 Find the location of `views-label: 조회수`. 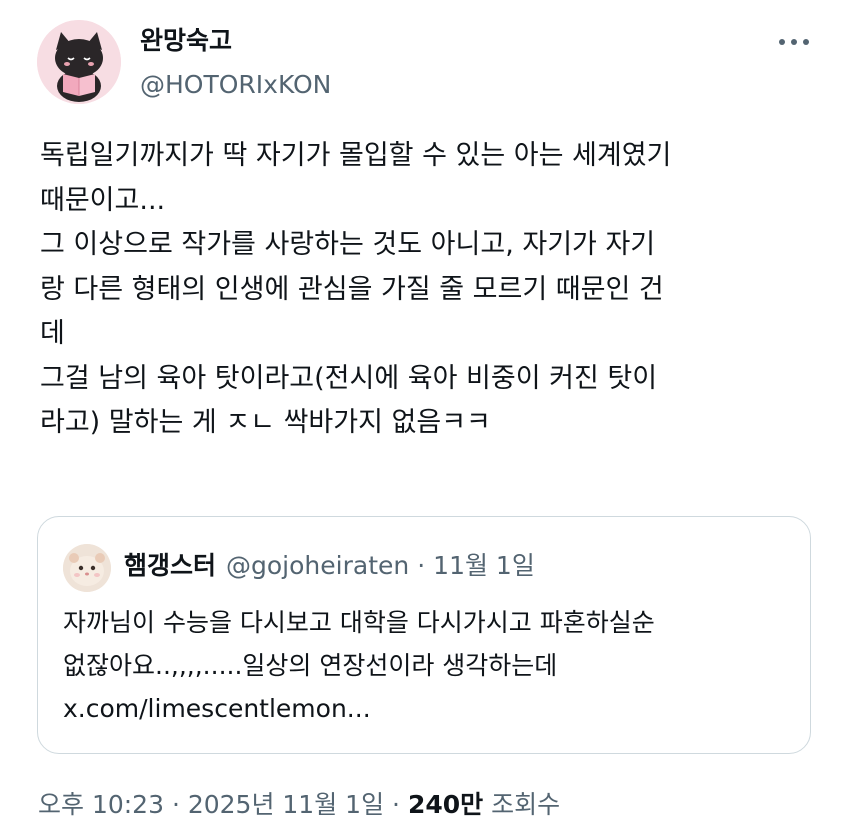

views-label: 조회수 is located at coordinates (526, 804).